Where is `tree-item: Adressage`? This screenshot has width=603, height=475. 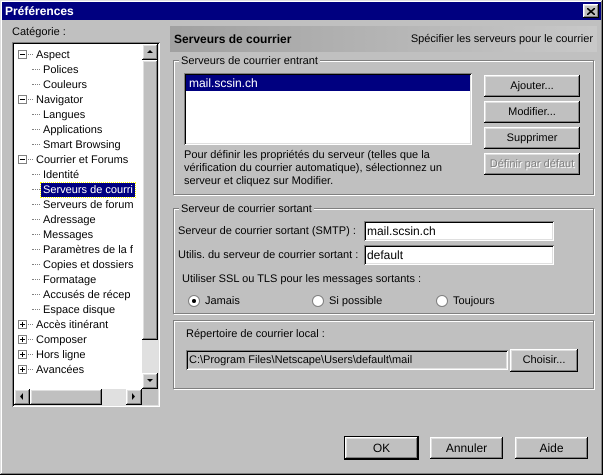
tree-item: Adressage is located at coordinates (69, 219).